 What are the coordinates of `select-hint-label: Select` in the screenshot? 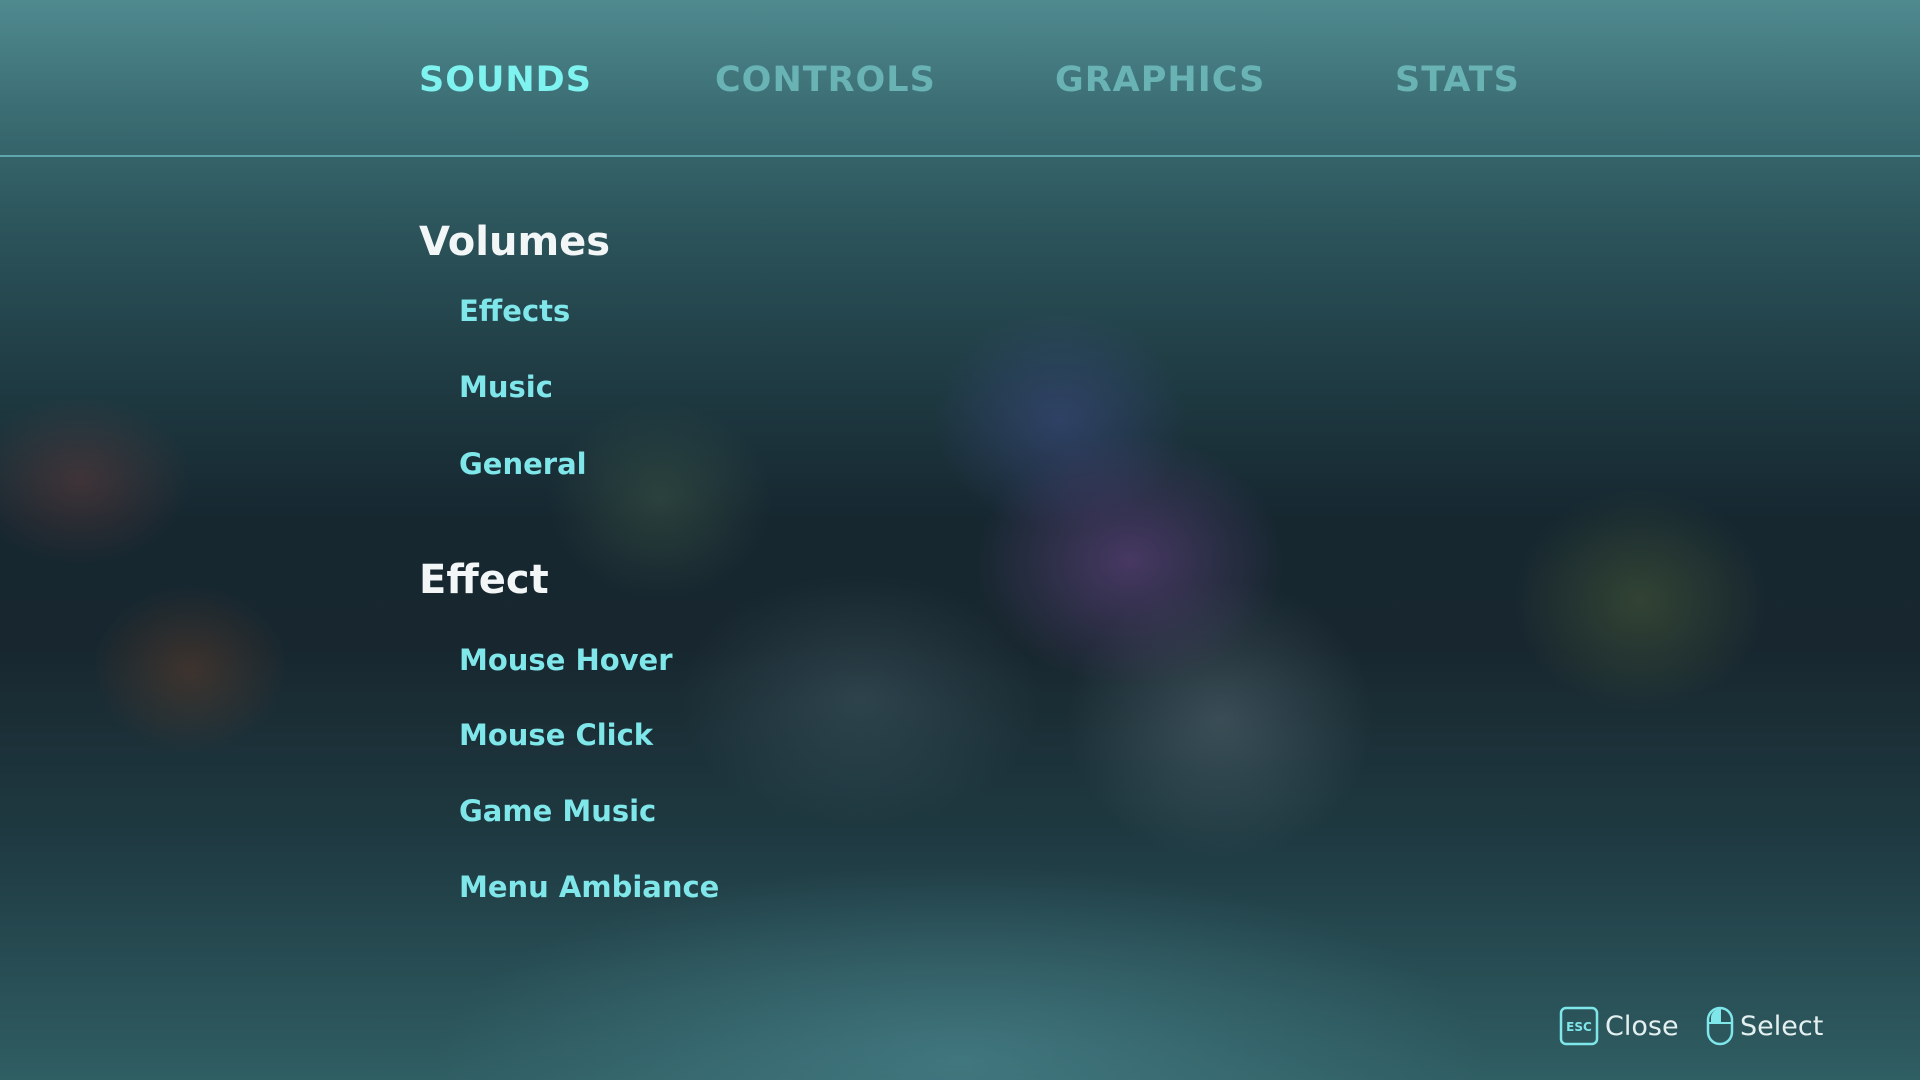 It's located at (1782, 1026).